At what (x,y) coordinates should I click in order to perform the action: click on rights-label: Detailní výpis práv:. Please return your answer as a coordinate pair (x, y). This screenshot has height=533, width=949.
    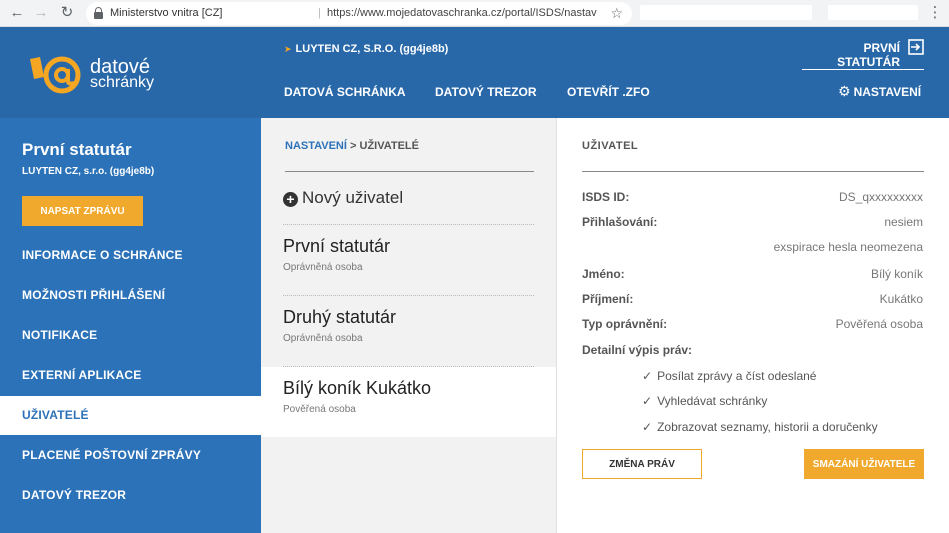
    Looking at the image, I should click on (637, 350).